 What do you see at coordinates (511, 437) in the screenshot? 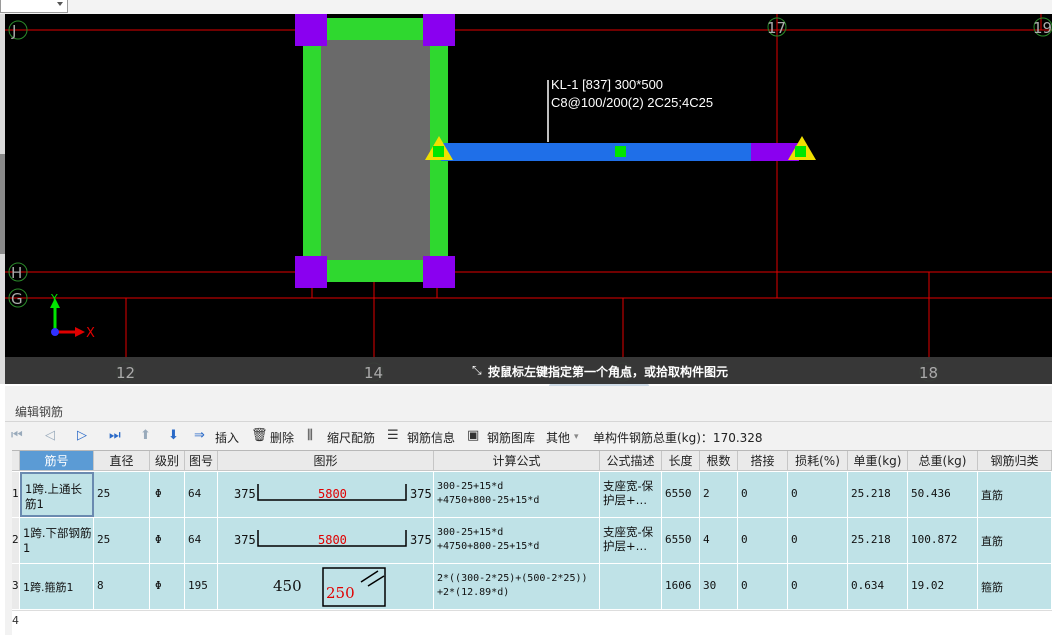
I see `rebar-library-button: 钢筋图库` at bounding box center [511, 437].